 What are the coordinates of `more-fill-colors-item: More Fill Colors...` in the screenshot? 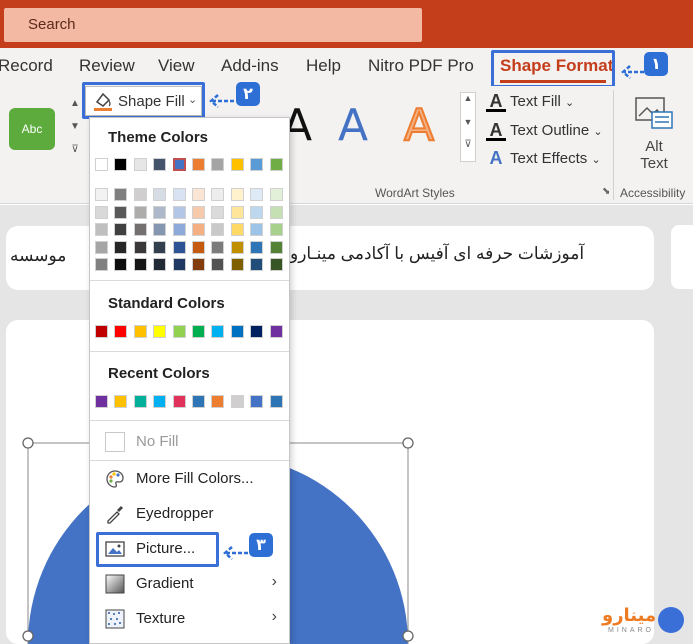 It's located at (190, 479).